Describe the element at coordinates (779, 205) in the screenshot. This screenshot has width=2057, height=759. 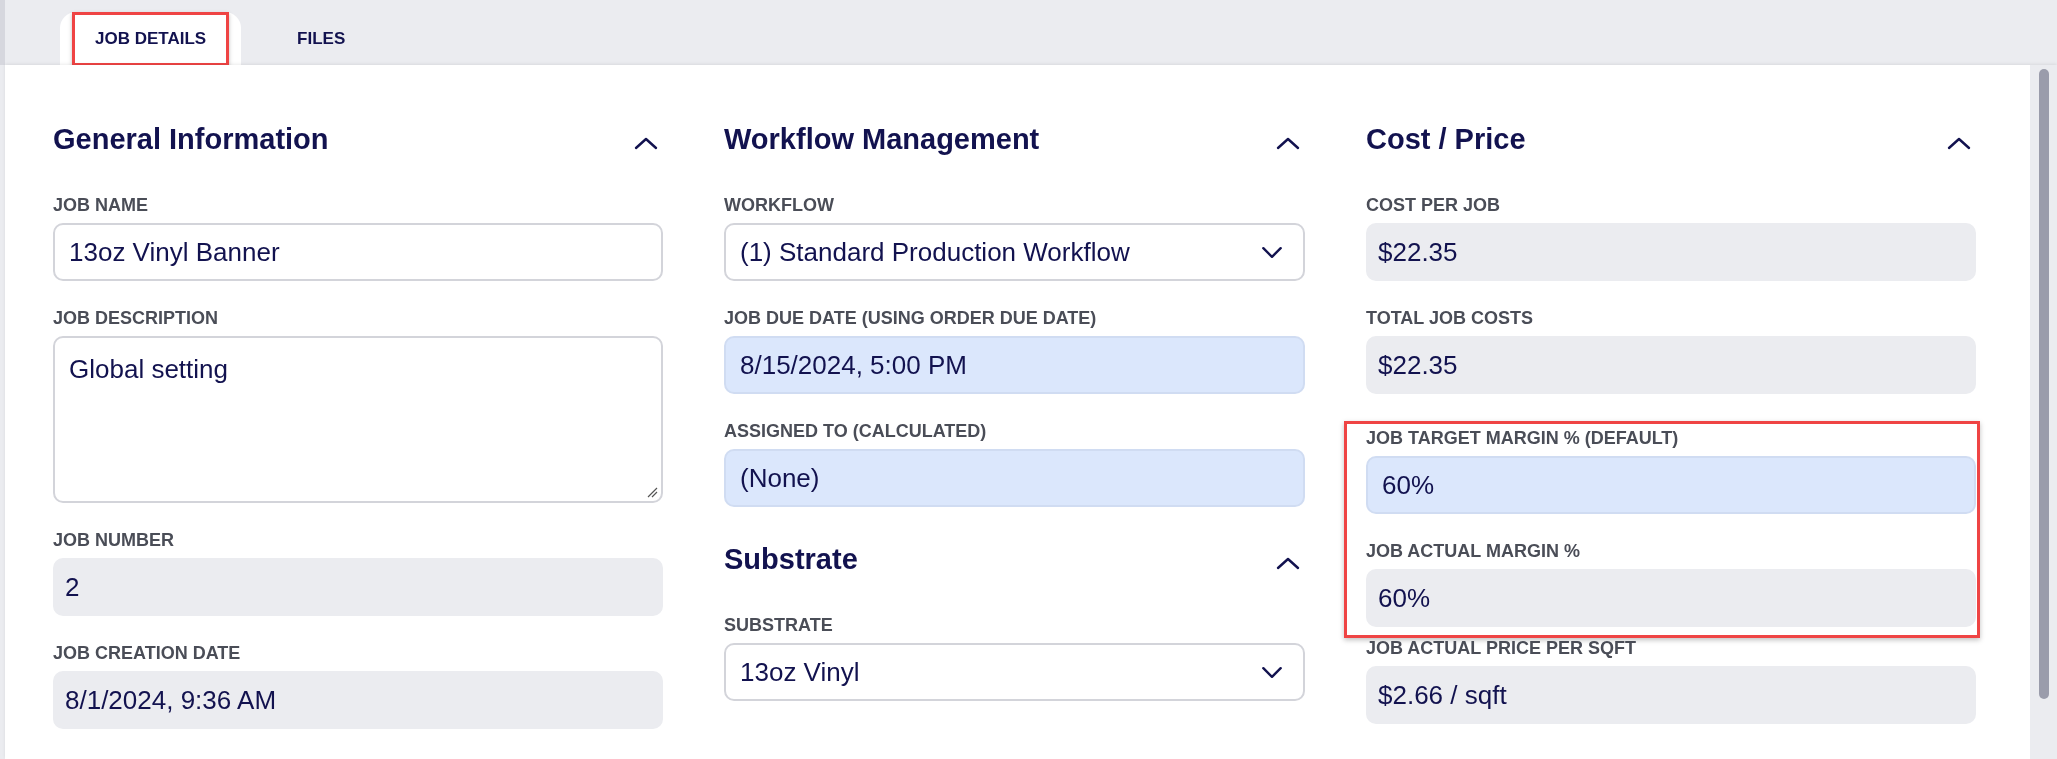
I see `field-label: WORKFLOW` at that location.